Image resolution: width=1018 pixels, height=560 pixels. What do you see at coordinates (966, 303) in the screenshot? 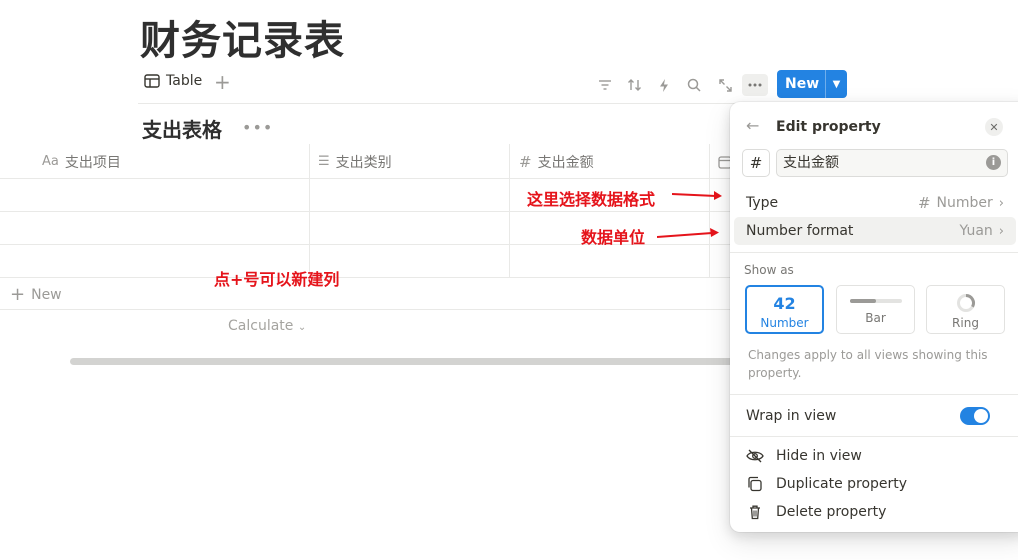
I see `ring-preview-icon` at bounding box center [966, 303].